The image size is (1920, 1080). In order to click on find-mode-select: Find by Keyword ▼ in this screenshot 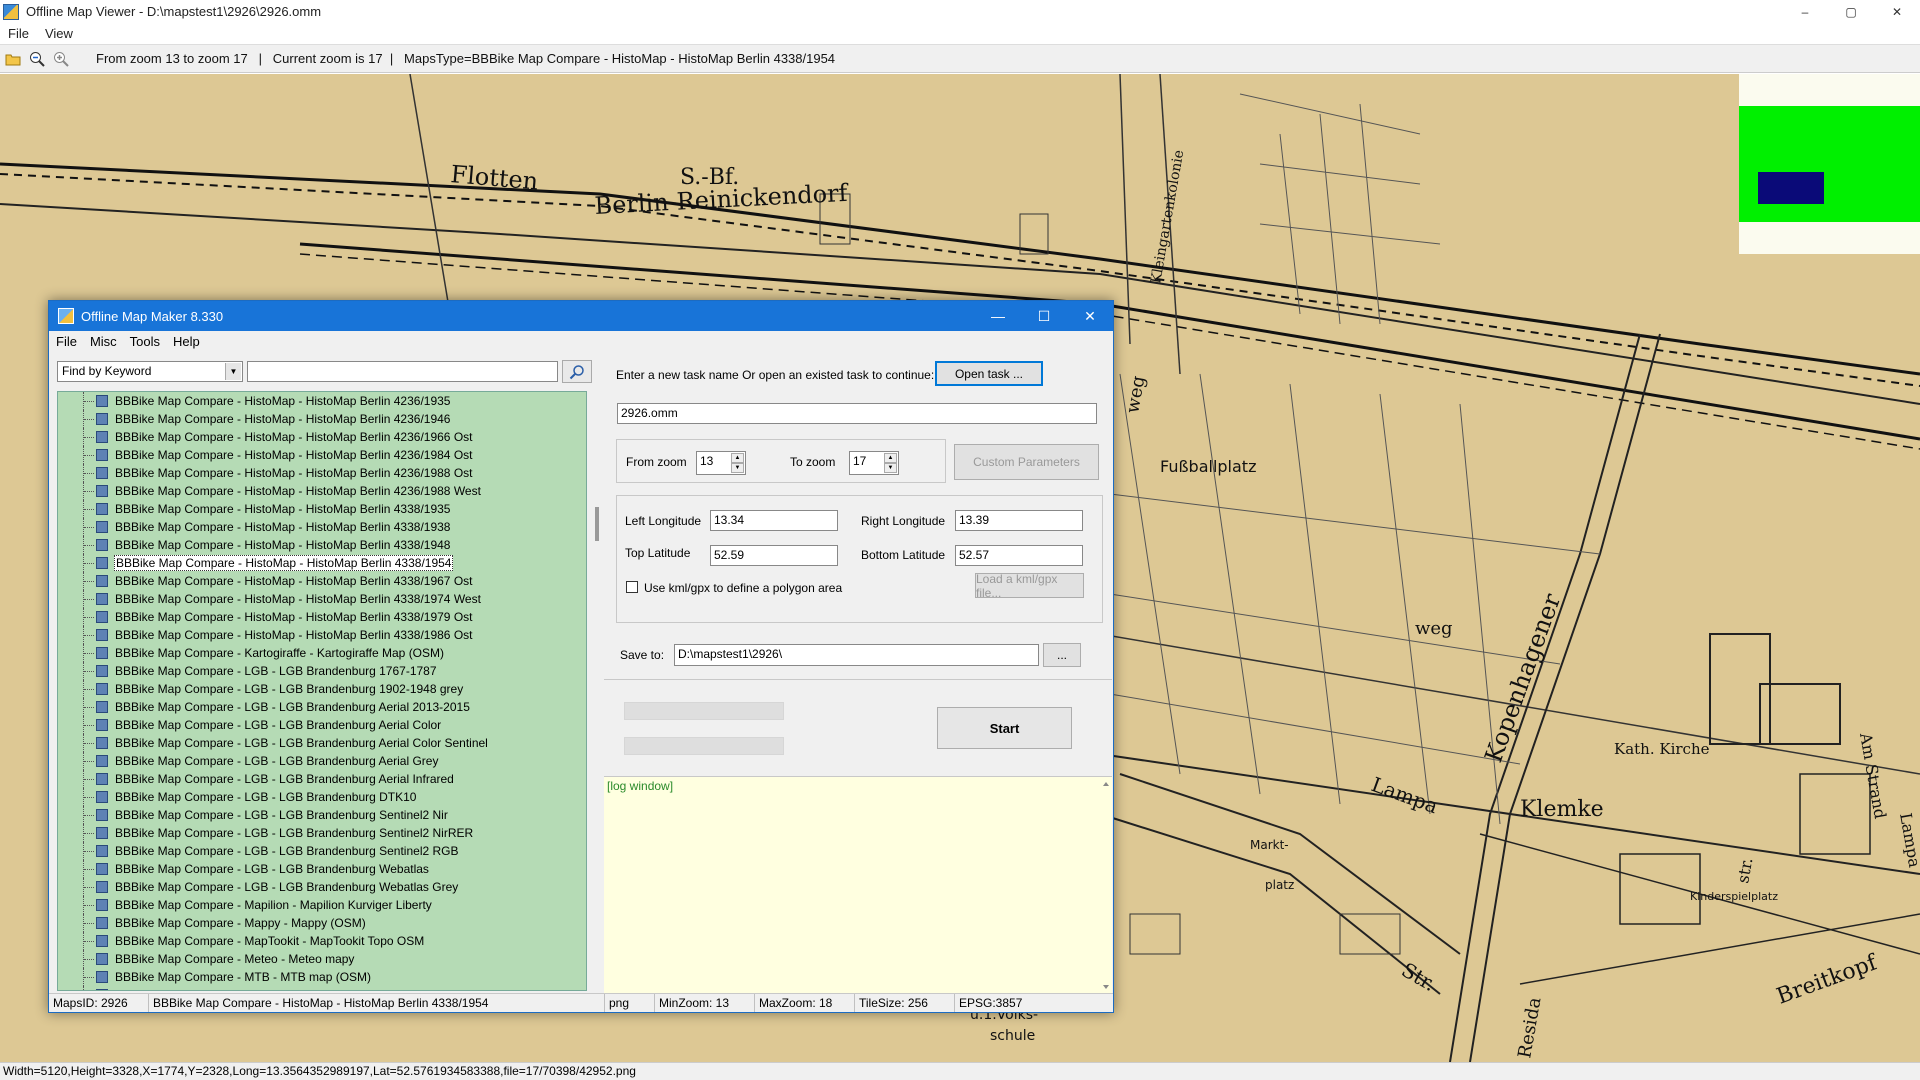, I will do `click(150, 371)`.